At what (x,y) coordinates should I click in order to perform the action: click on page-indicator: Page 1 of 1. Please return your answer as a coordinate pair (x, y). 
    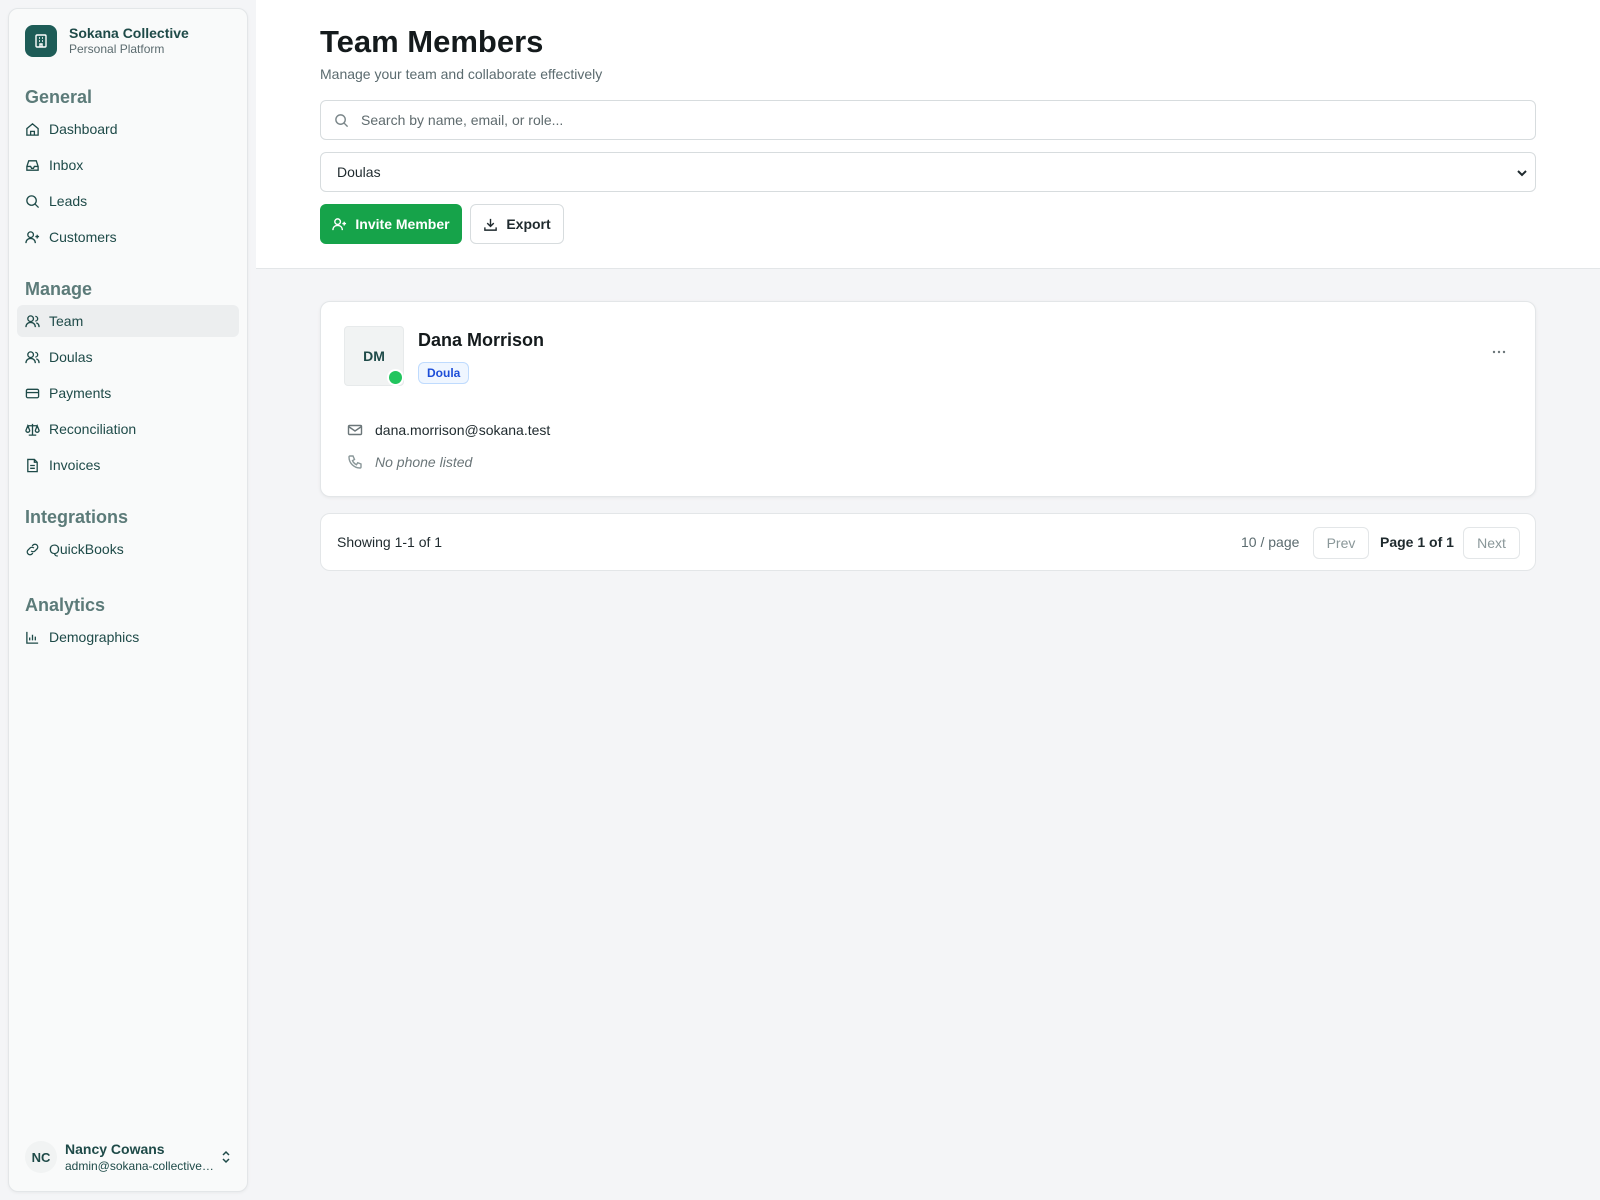
    Looking at the image, I should click on (1417, 542).